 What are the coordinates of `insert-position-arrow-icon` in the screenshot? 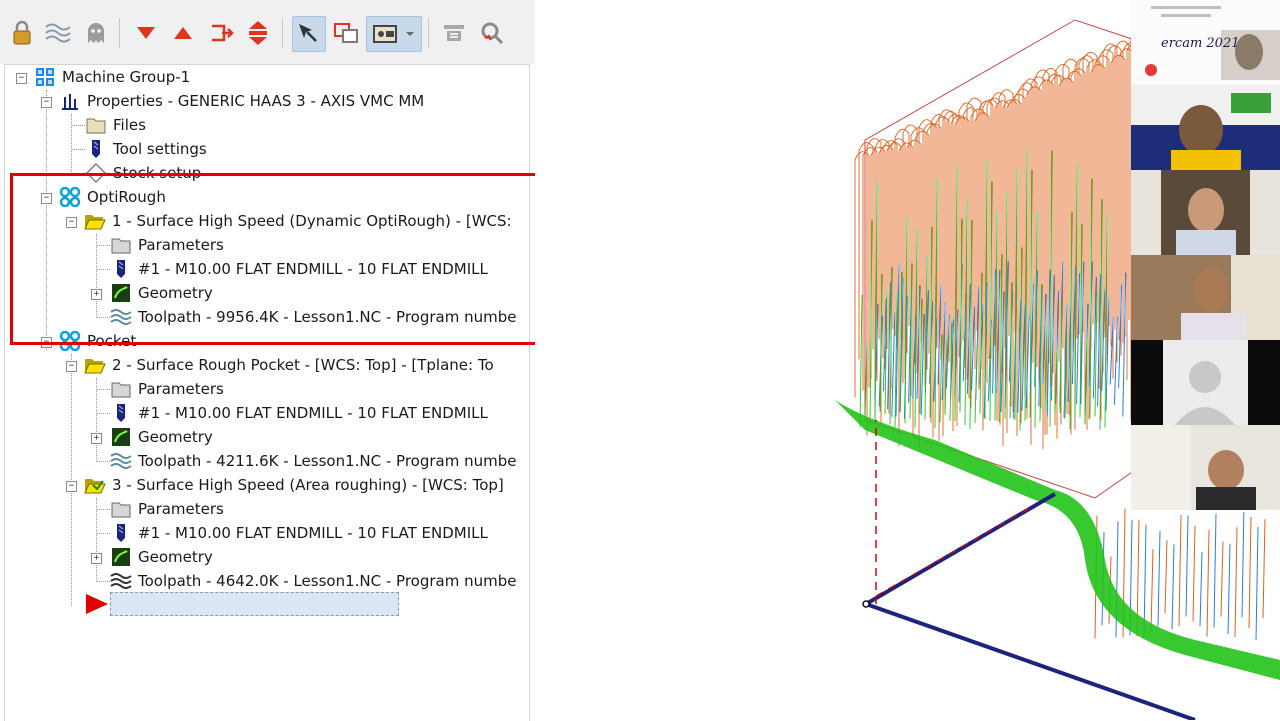 It's located at (97, 606).